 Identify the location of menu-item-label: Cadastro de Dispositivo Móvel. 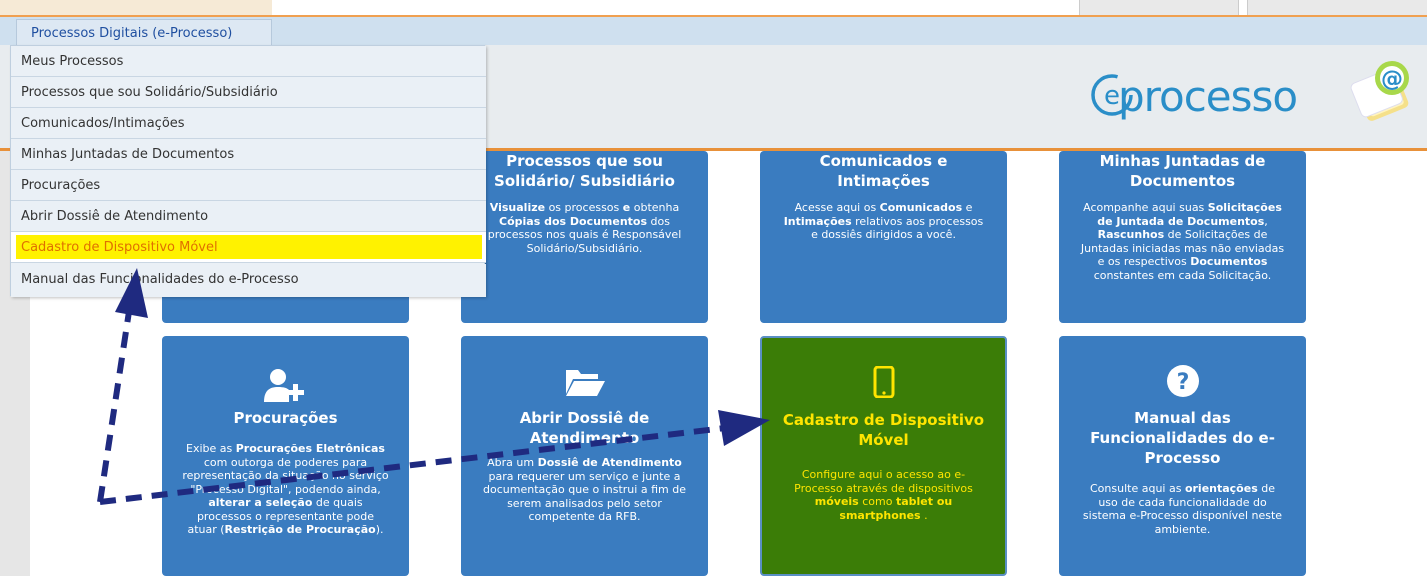
(119, 247).